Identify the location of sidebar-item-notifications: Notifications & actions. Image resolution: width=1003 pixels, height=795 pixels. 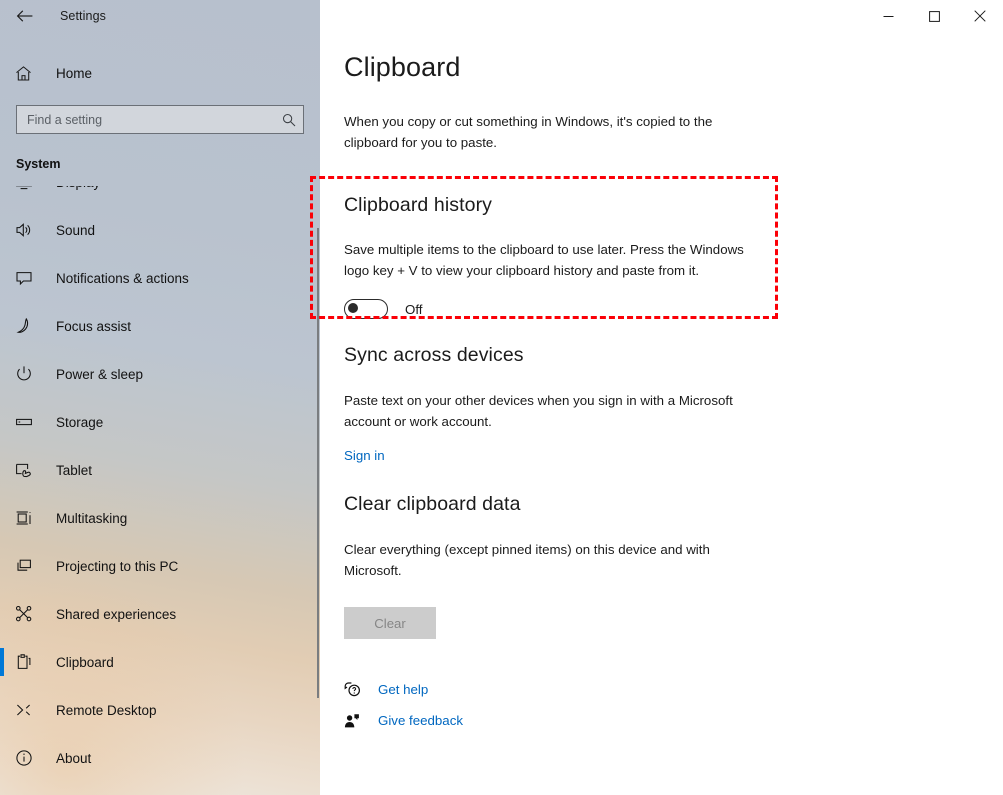
(160, 278).